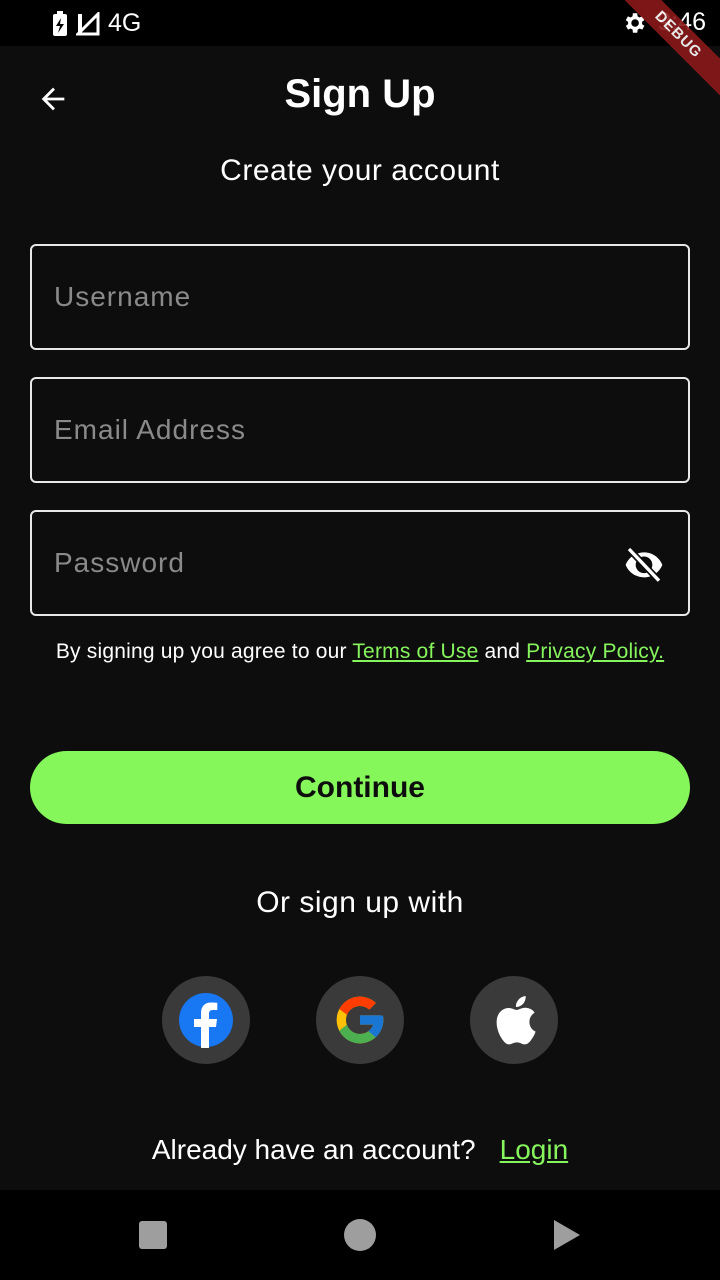  I want to click on battery-charging-icon, so click(60, 23).